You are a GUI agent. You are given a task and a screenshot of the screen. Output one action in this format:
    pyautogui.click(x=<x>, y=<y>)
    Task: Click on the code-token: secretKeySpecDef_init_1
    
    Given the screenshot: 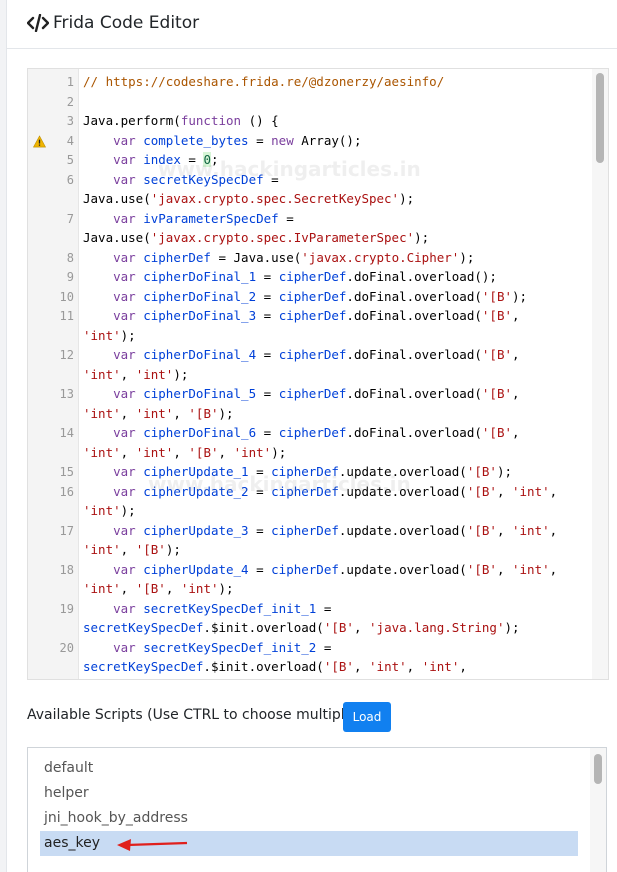 What is the action you would take?
    pyautogui.click(x=230, y=608)
    